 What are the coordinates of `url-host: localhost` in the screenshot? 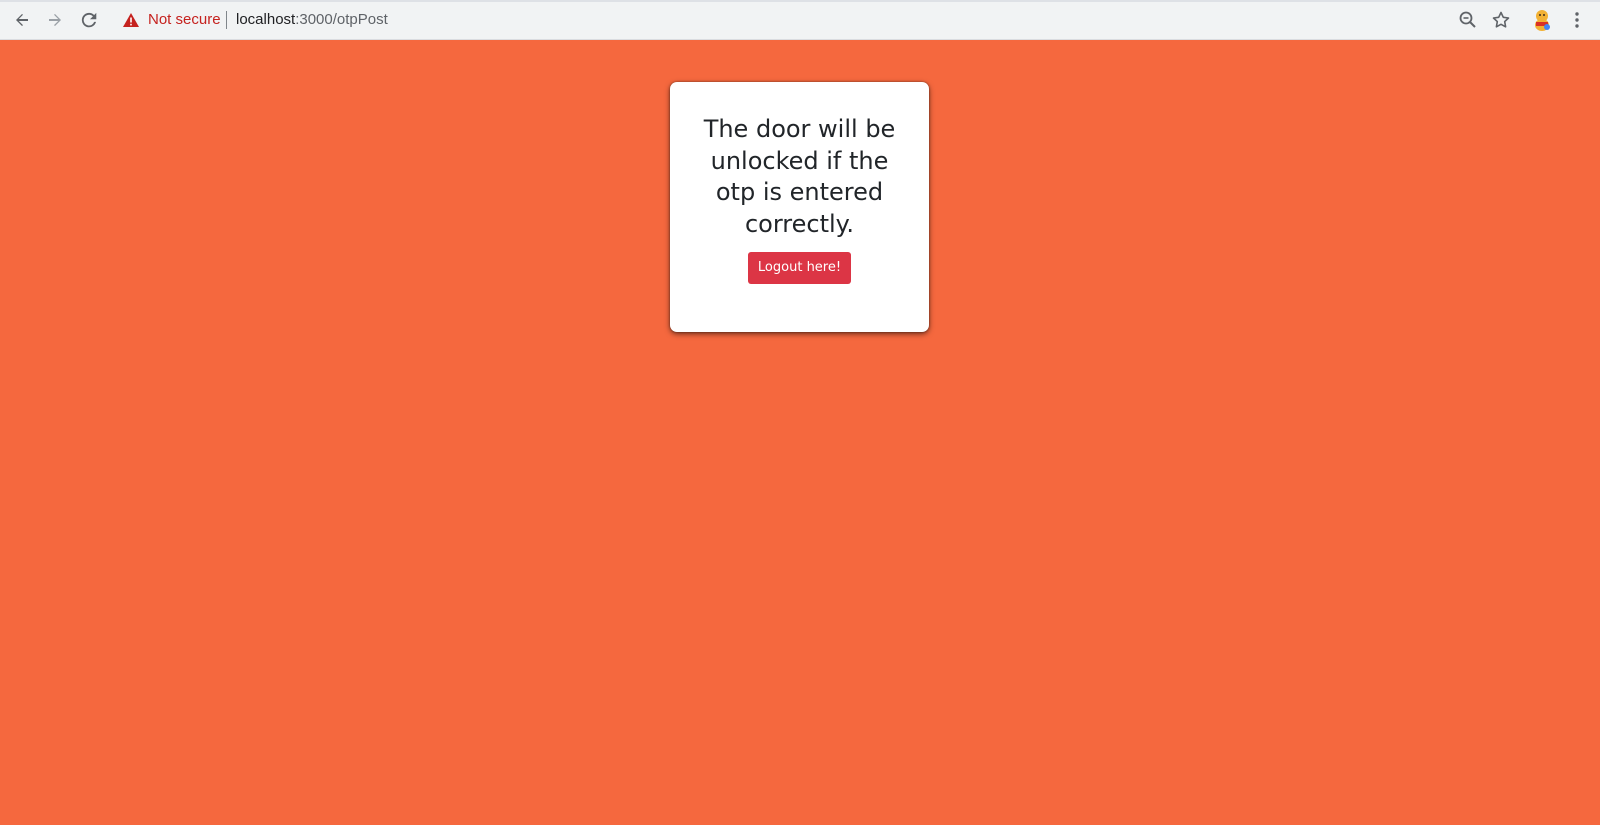 It's located at (266, 19).